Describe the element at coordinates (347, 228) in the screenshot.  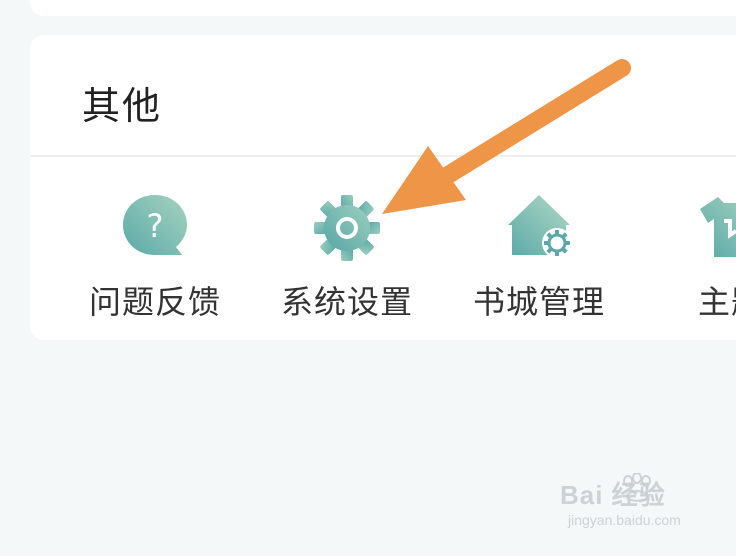
I see `gear-icon` at that location.